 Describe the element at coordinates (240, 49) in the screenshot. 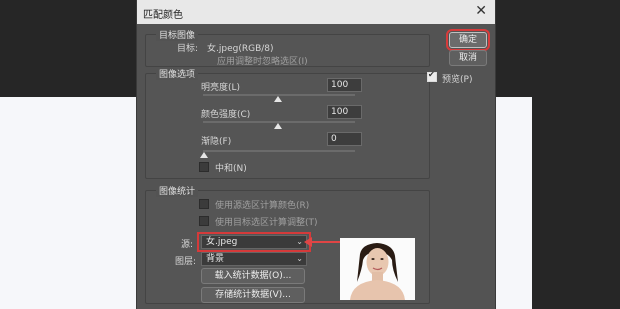

I see `target-value: 女.jpeg(RGB/8)` at that location.